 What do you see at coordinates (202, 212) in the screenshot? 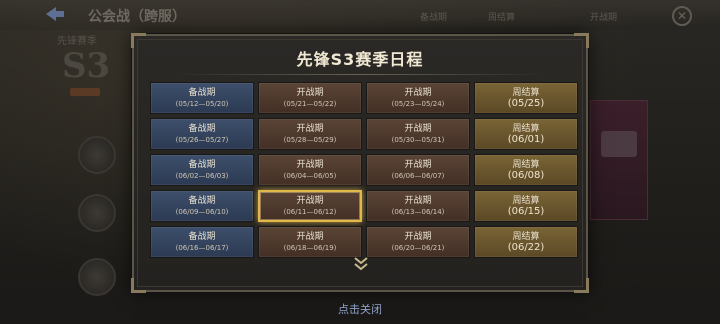
I see `phase-date: (06/09—06/10)` at bounding box center [202, 212].